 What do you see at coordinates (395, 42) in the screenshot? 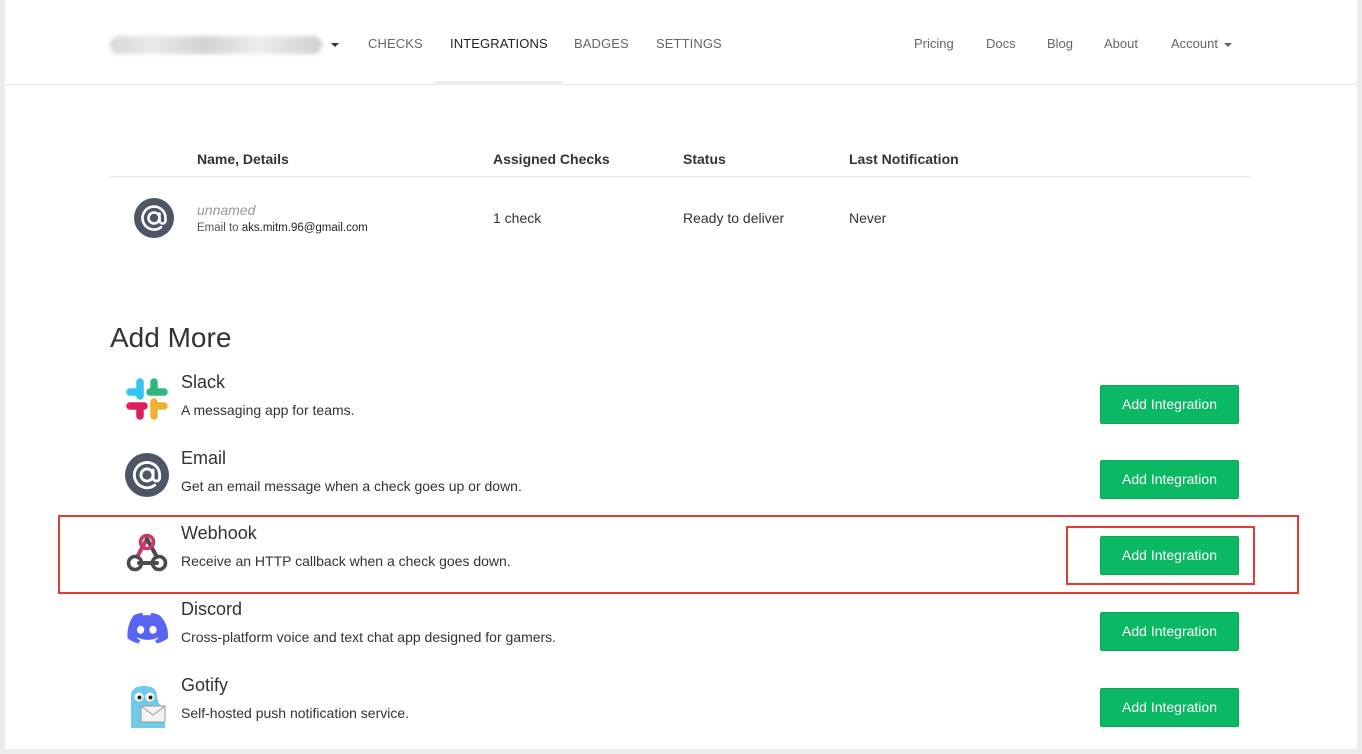
I see `nav-checks: CHECKS` at bounding box center [395, 42].